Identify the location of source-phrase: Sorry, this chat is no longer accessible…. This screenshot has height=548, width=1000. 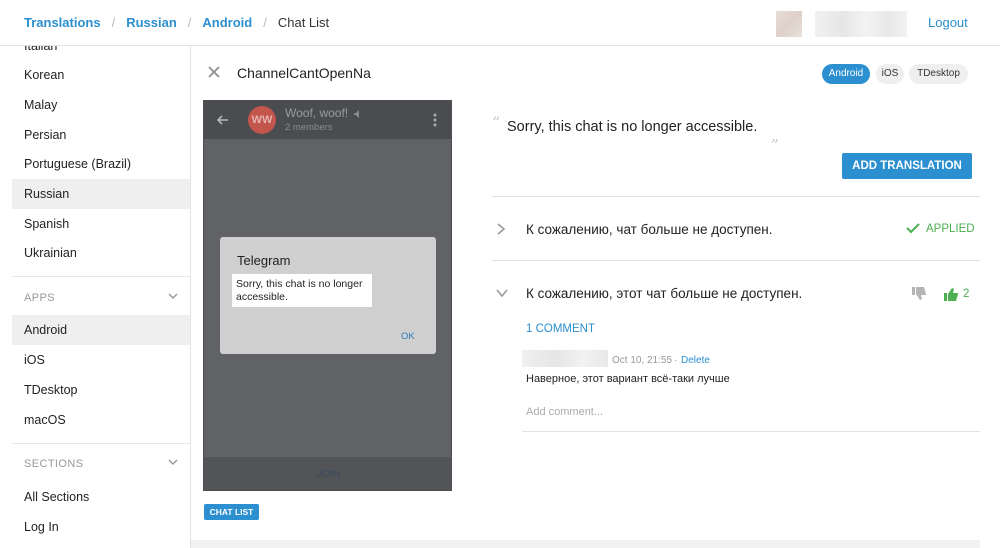
(632, 127).